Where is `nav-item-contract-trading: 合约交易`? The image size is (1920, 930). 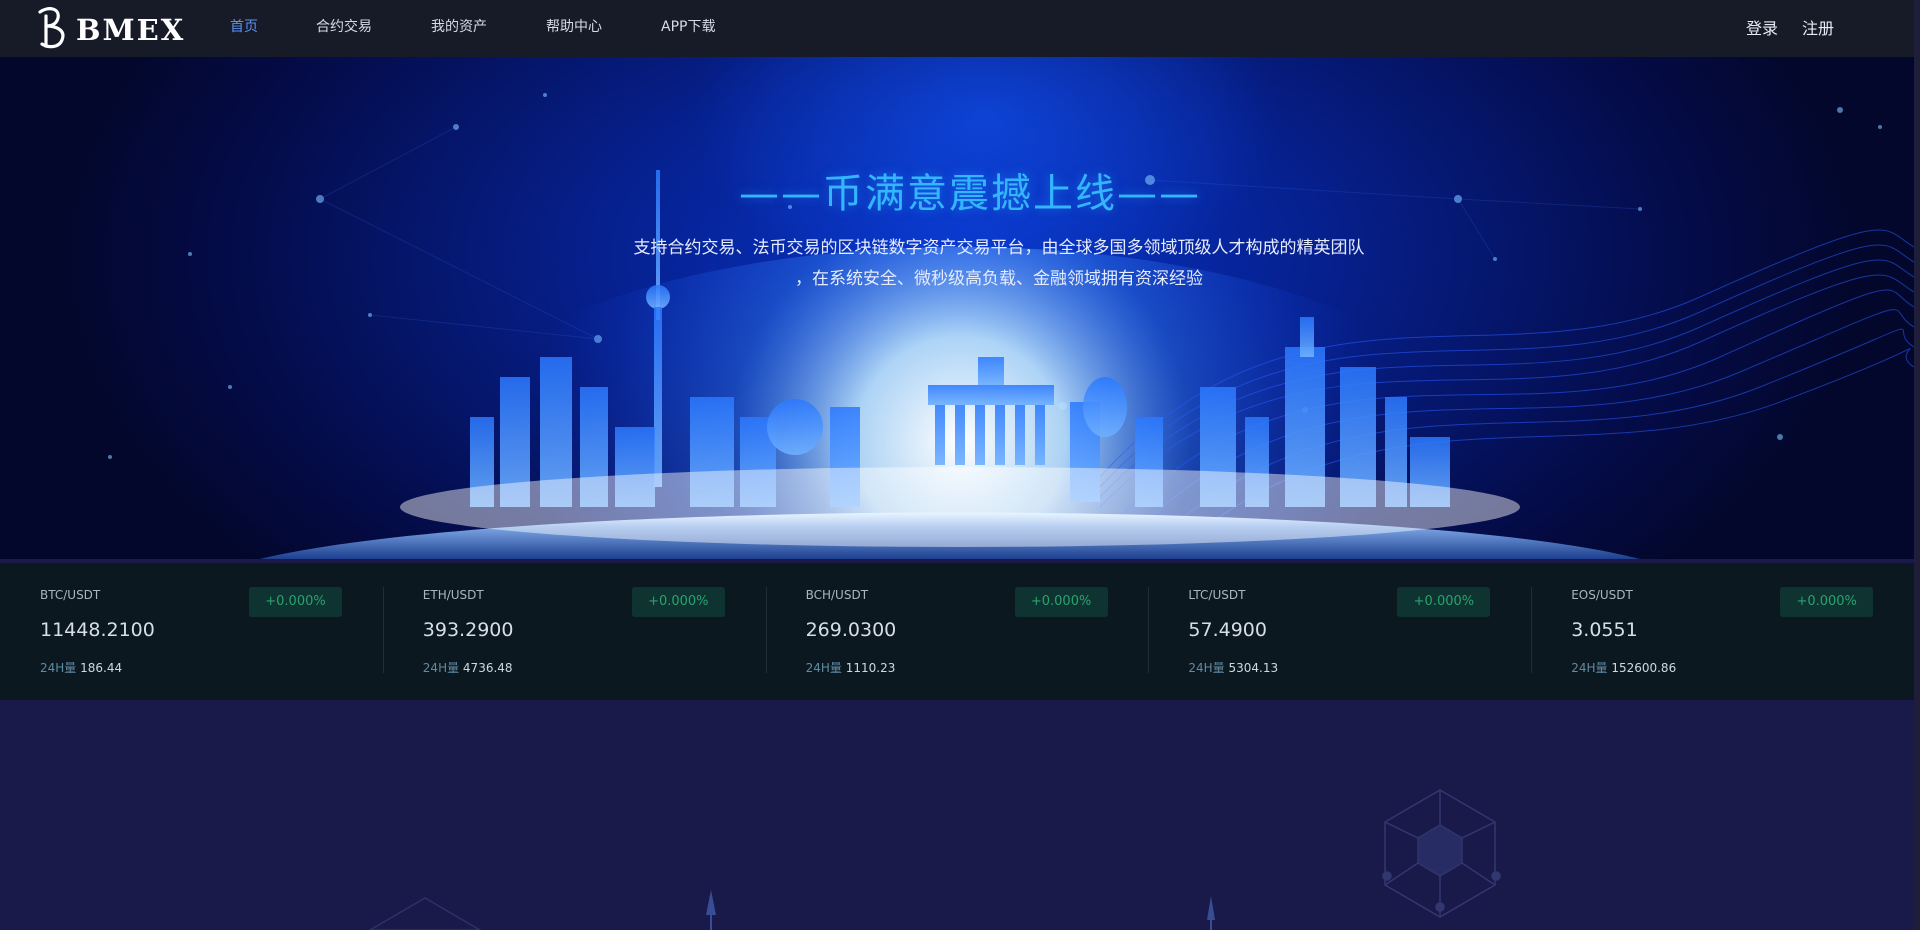
nav-item-contract-trading: 合约交易 is located at coordinates (344, 28).